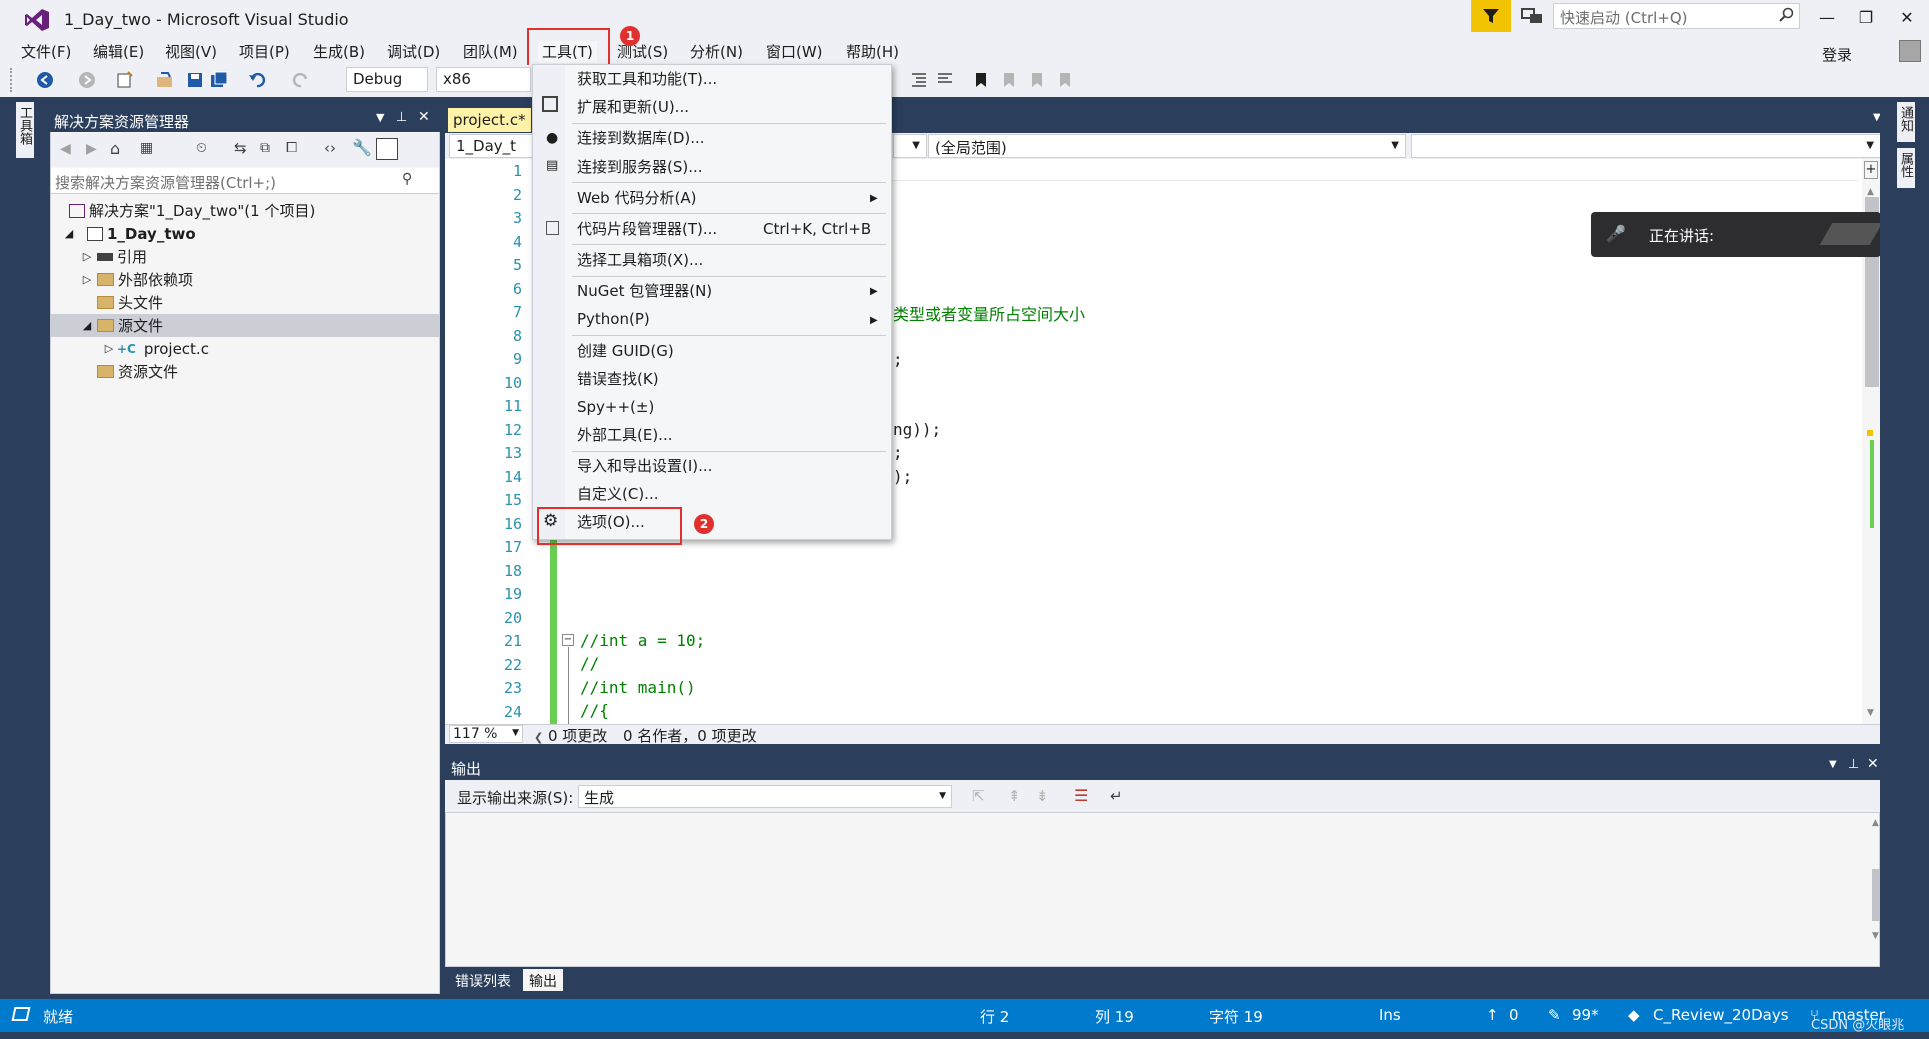 The width and height of the screenshot is (1929, 1039). What do you see at coordinates (125, 80) in the screenshot?
I see `new-project-icon` at bounding box center [125, 80].